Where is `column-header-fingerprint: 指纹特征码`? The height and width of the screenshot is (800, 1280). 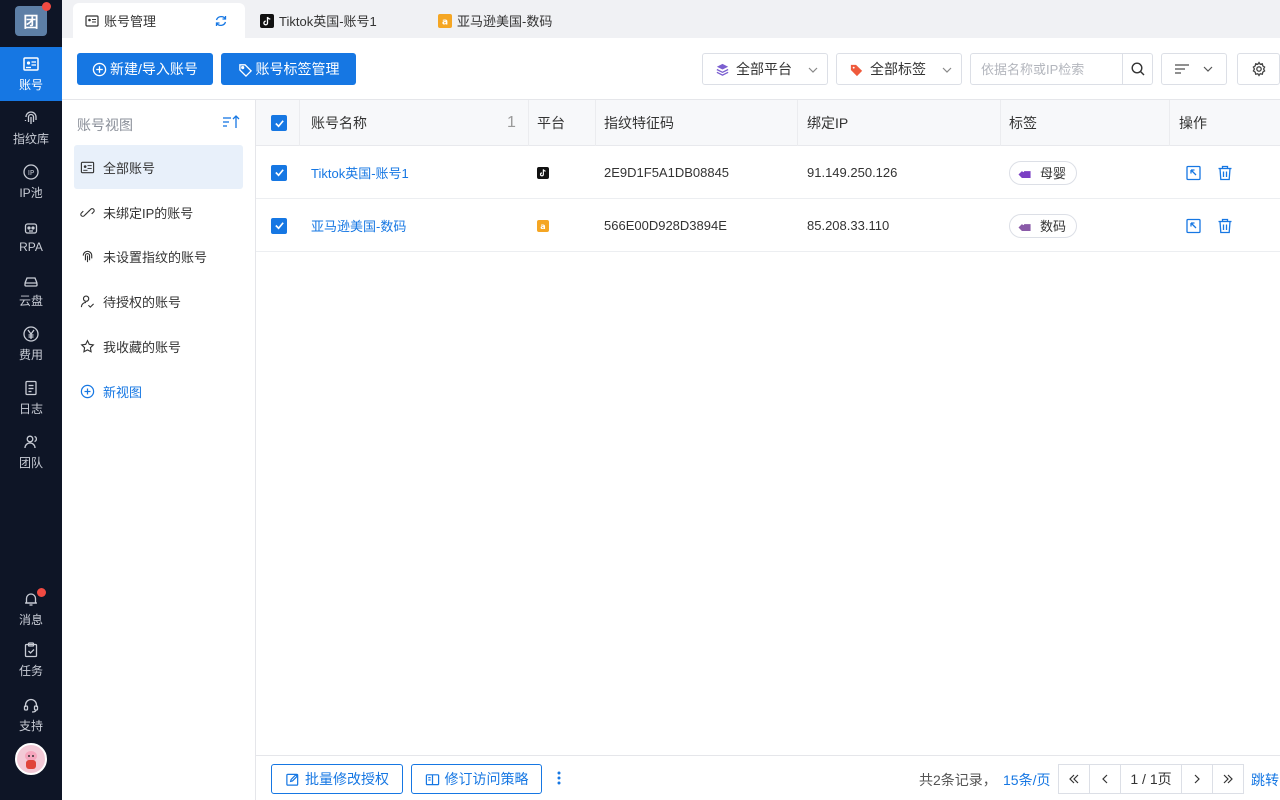 column-header-fingerprint: 指纹特征码 is located at coordinates (639, 123).